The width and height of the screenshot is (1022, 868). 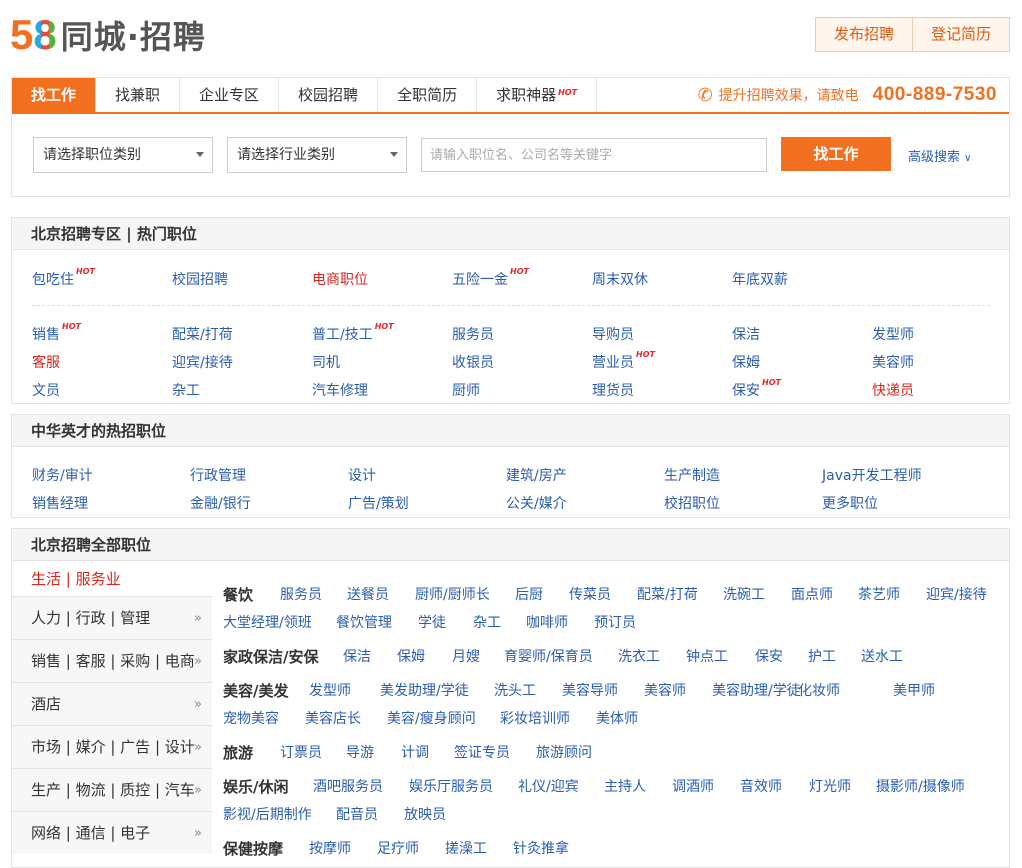 What do you see at coordinates (613, 334) in the screenshot?
I see `hot-job-link: 导购员` at bounding box center [613, 334].